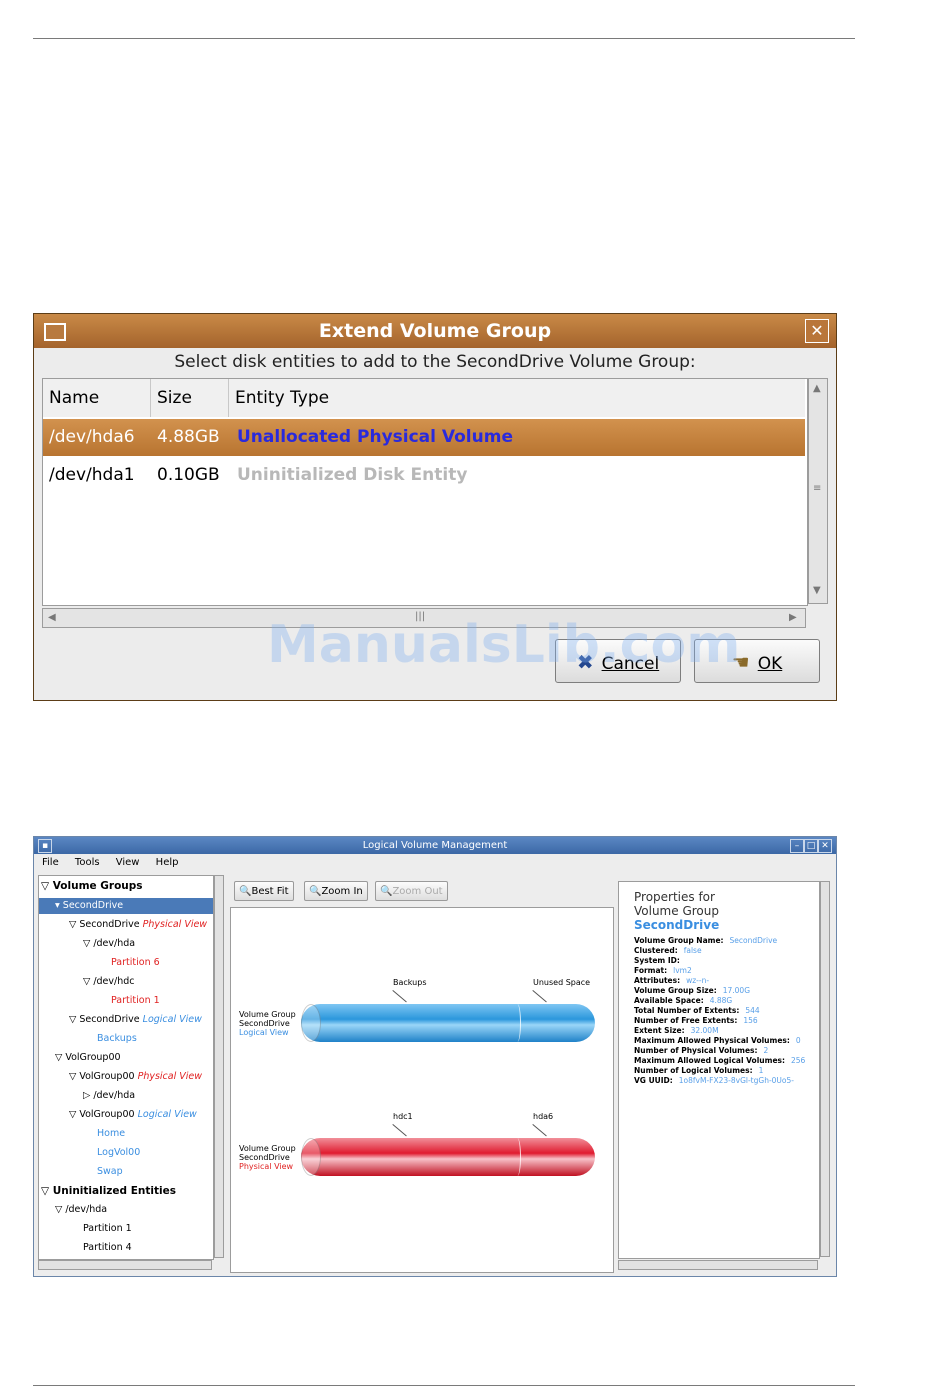 The height and width of the screenshot is (1398, 950). What do you see at coordinates (726, 1021) in the screenshot?
I see `property-row: Number of Free Extents: 156` at bounding box center [726, 1021].